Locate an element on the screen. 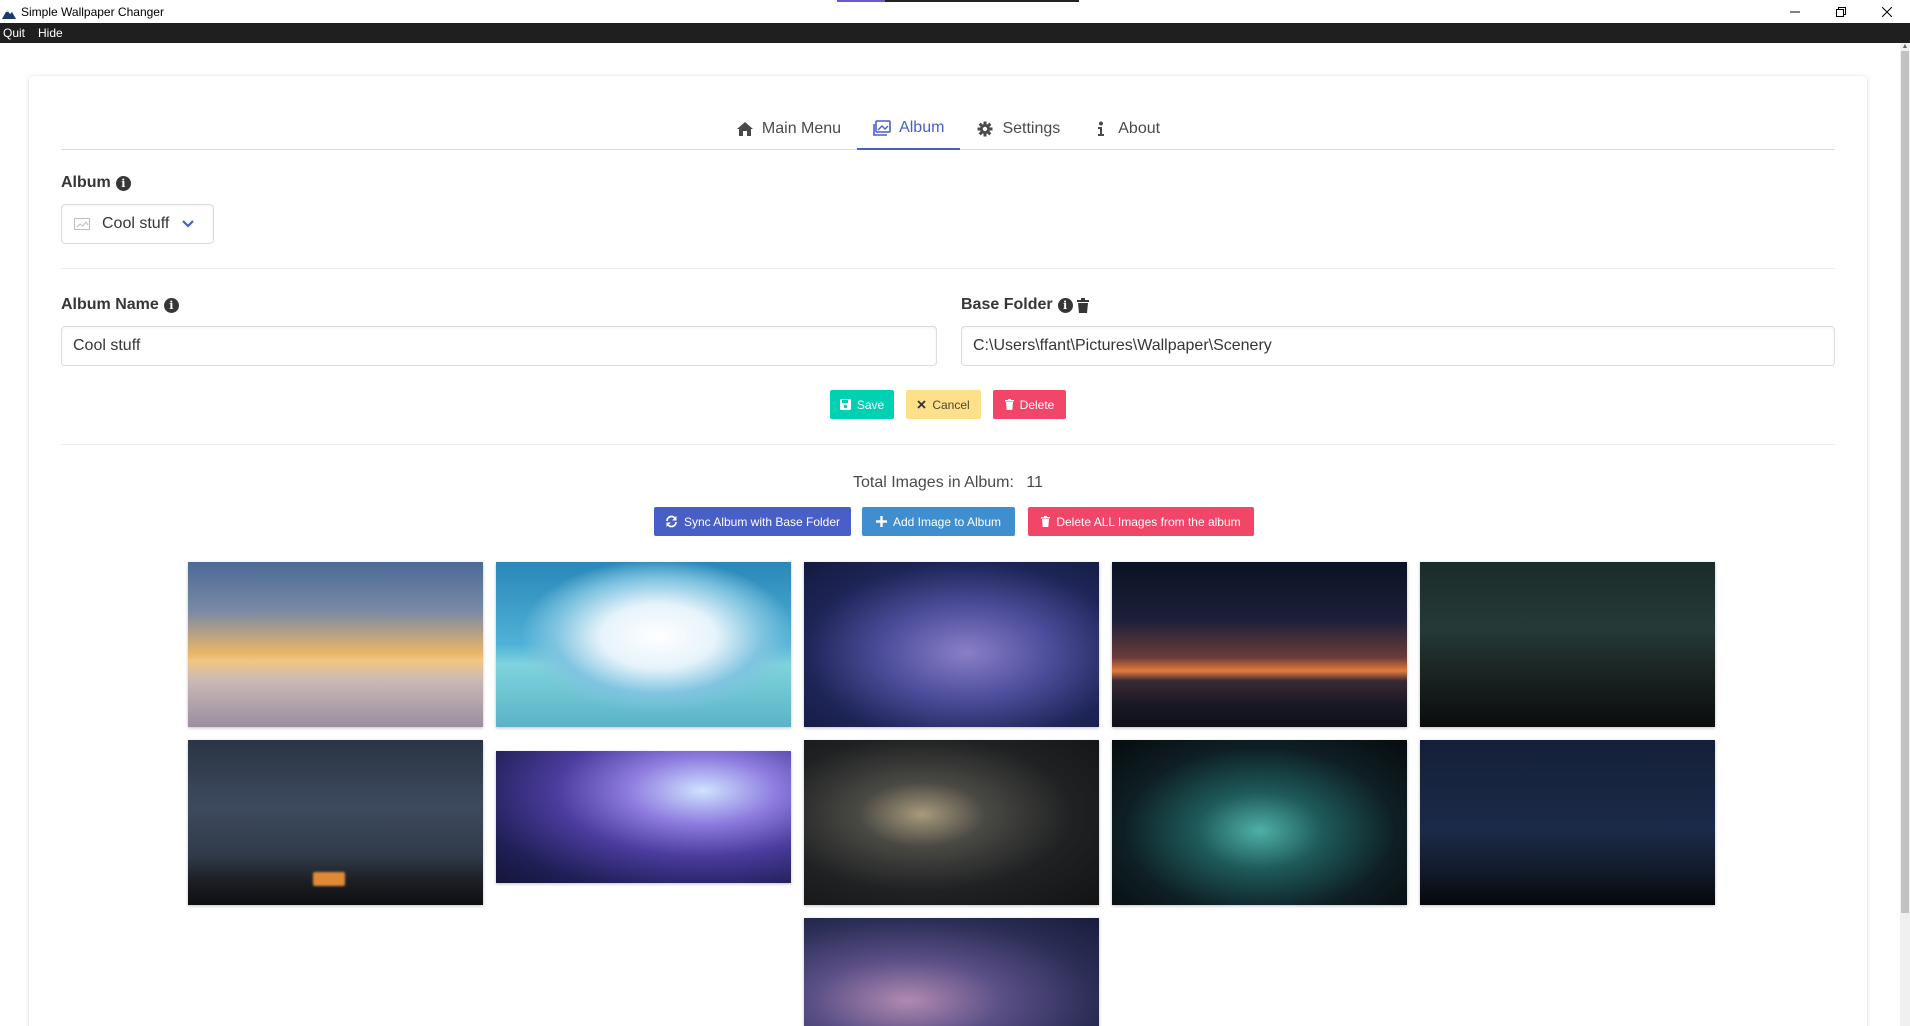 This screenshot has height=1026, width=1910. sync-album-button: Sync Album with Base Folder is located at coordinates (752, 521).